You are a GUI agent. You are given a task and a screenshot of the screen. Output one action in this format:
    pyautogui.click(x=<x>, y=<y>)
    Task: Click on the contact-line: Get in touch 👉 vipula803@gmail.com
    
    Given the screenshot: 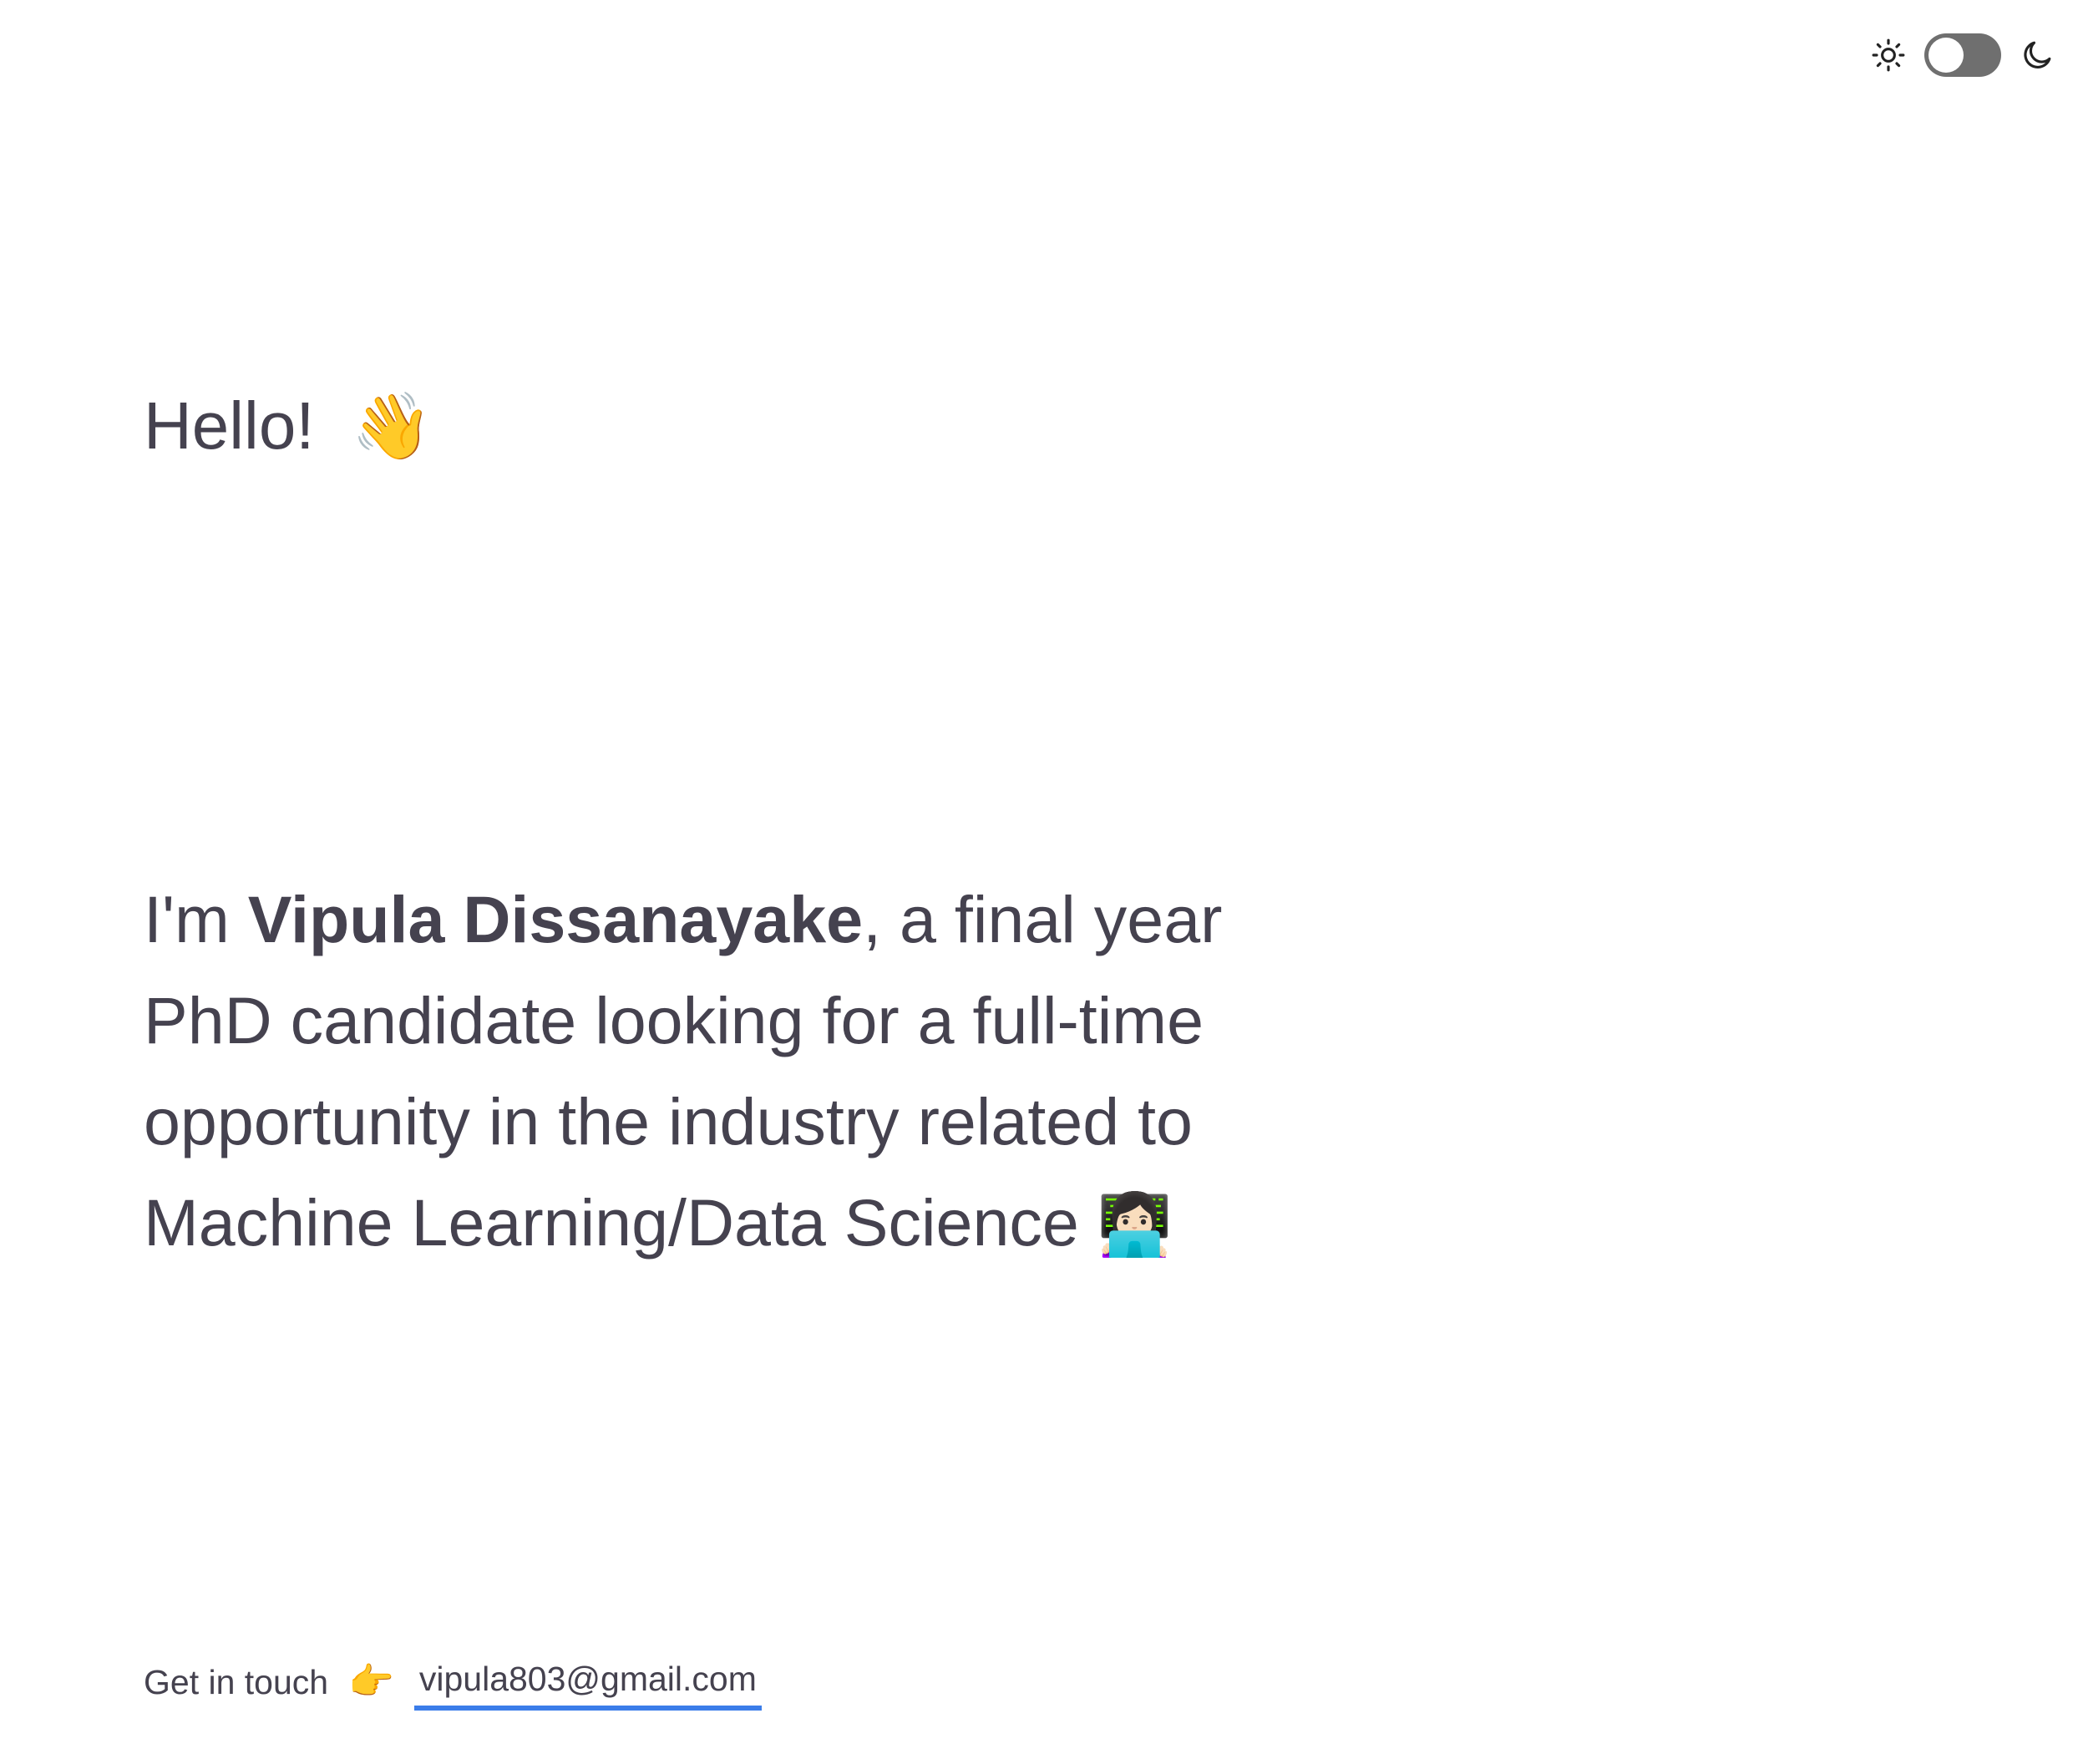 What is the action you would take?
    pyautogui.click(x=453, y=1682)
    